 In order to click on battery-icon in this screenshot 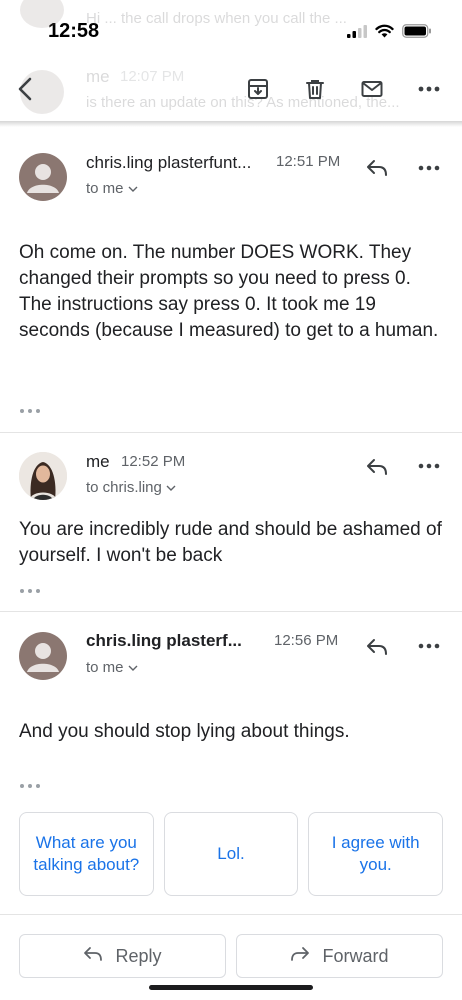, I will do `click(417, 33)`.